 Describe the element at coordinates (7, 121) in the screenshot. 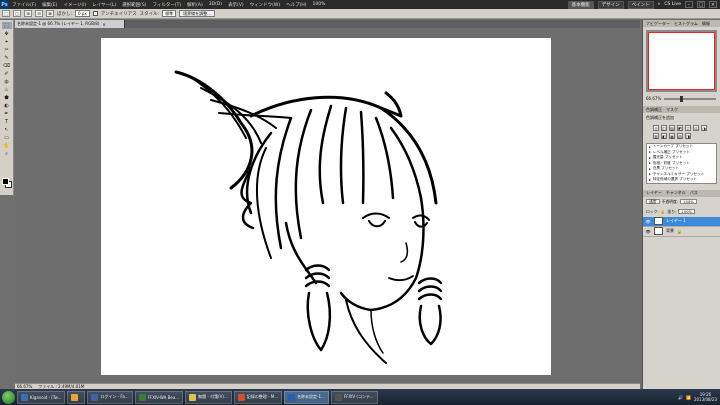

I see `type-tool: T` at that location.